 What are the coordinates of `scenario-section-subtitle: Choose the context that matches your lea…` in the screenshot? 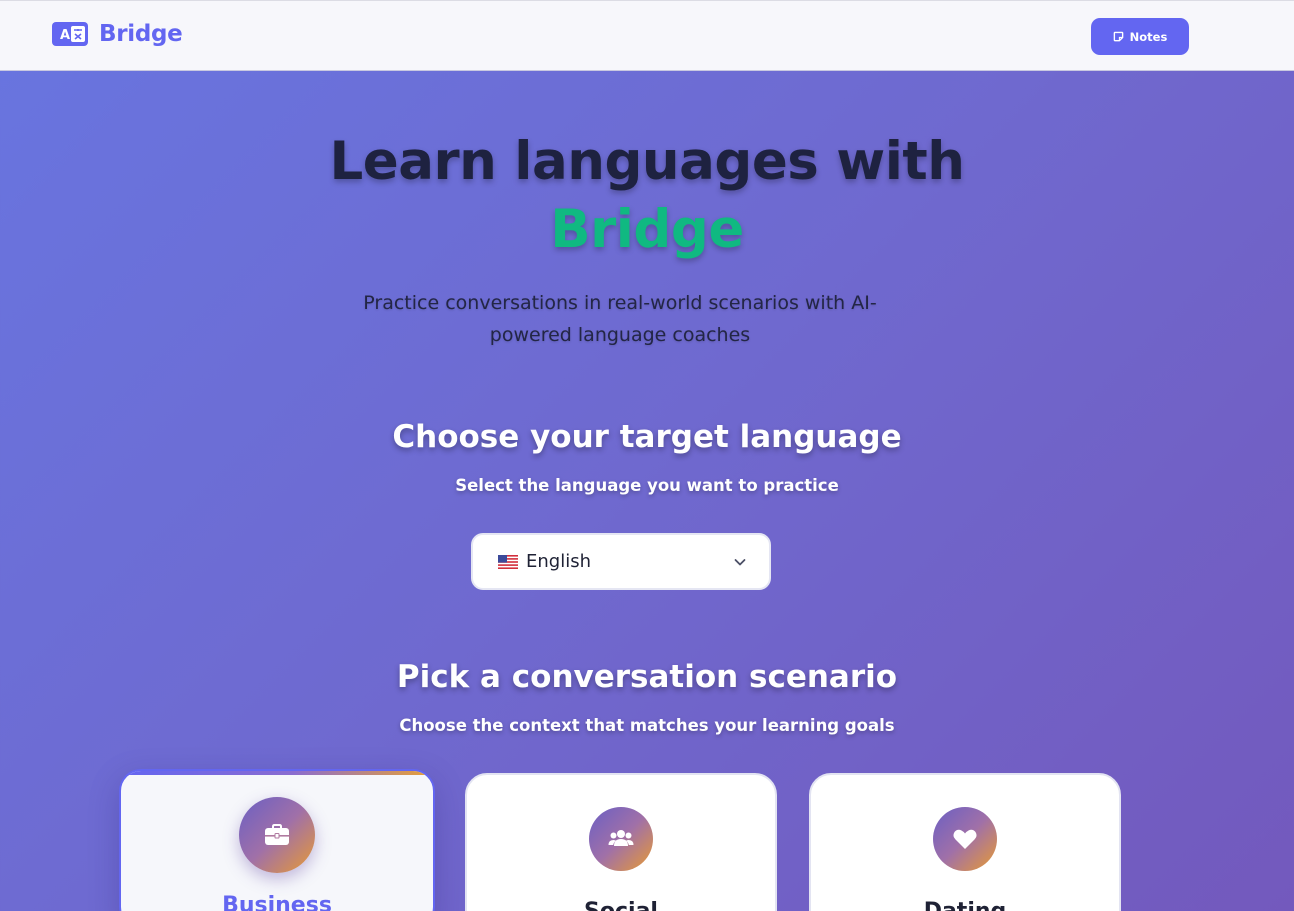 It's located at (647, 725).